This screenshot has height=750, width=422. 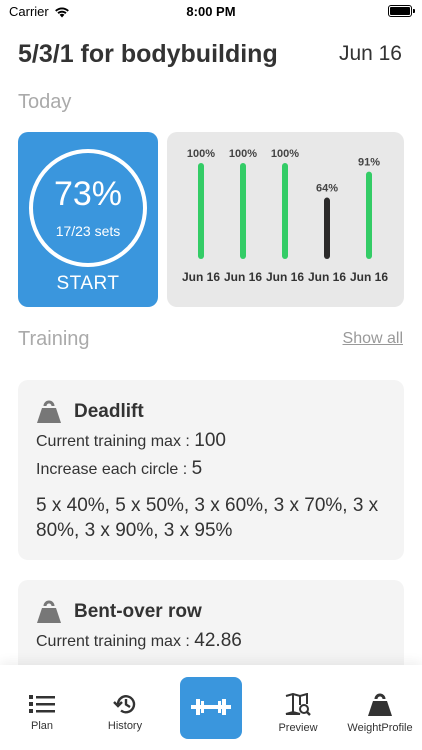 I want to click on exercise-header: Deadlift, so click(x=211, y=412).